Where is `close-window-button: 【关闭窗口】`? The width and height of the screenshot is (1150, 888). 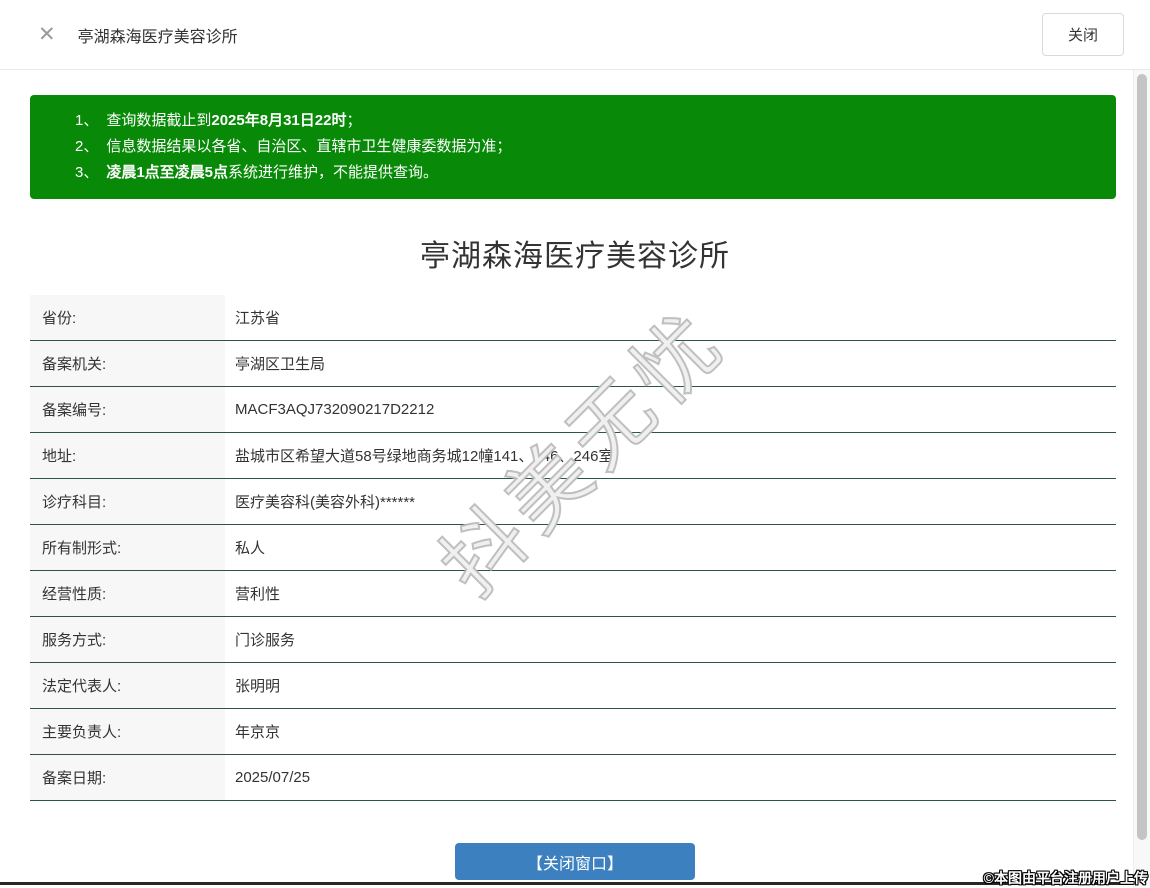 close-window-button: 【关闭窗口】 is located at coordinates (575, 861).